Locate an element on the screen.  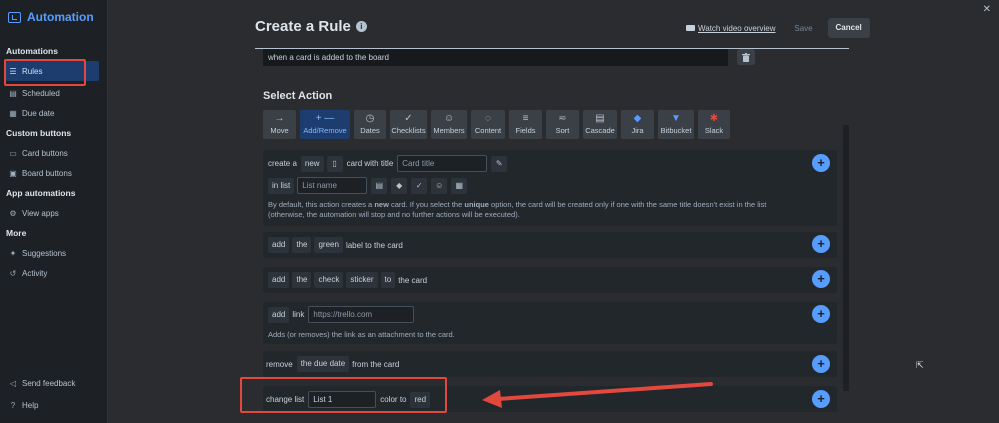
gear-icon: ⚙ is located at coordinates (13, 213).